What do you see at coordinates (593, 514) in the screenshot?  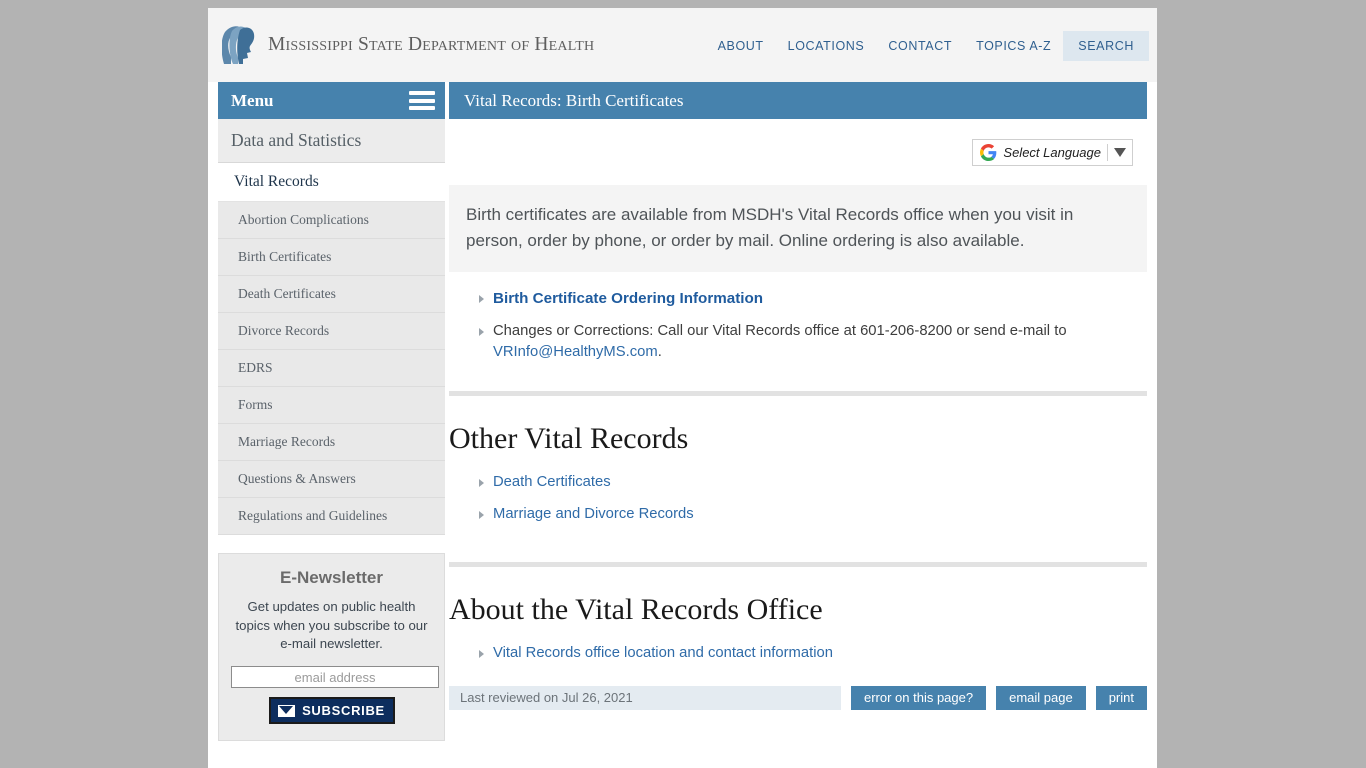 I see `link-marriage-divorce-records: Marriage and Divorce Records` at bounding box center [593, 514].